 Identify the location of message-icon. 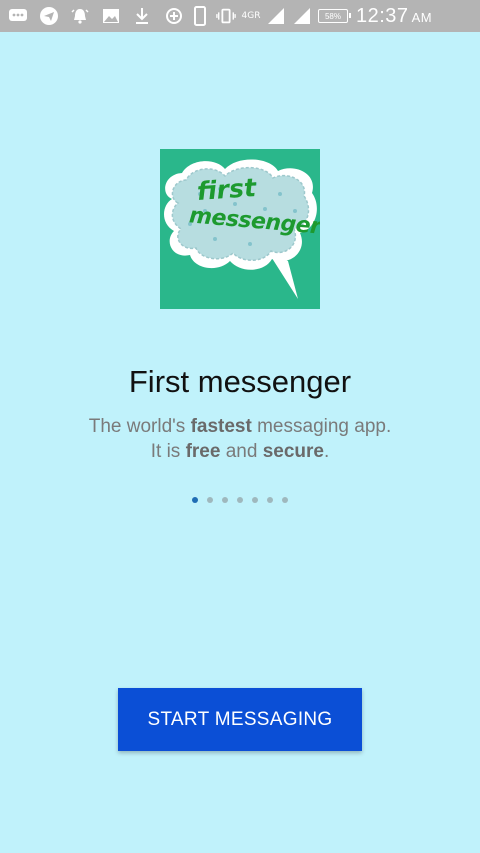
(18, 16).